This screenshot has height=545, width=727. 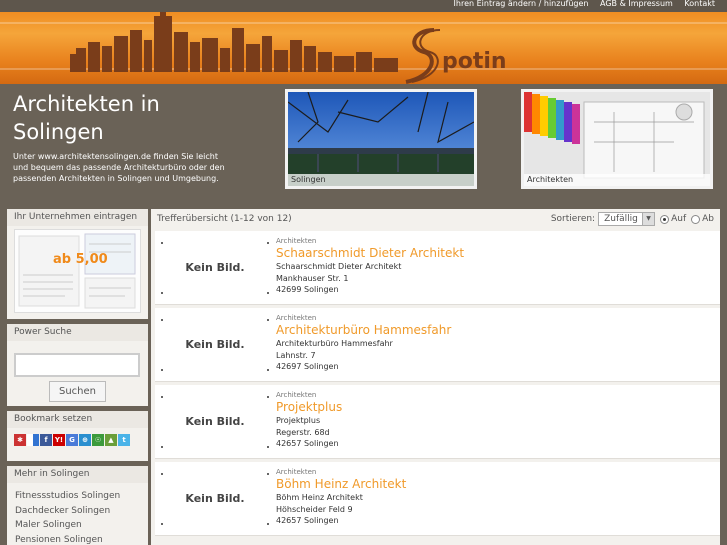 What do you see at coordinates (77, 391) in the screenshot?
I see `search-button: Suchen` at bounding box center [77, 391].